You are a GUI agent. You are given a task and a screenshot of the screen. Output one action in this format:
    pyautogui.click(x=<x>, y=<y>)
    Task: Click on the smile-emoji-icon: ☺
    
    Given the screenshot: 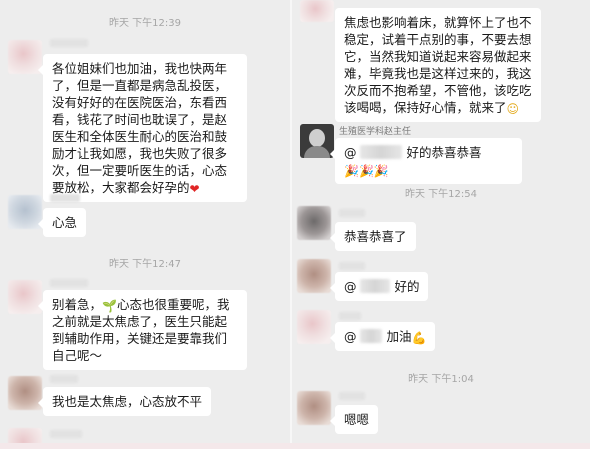 What is the action you would take?
    pyautogui.click(x=513, y=109)
    